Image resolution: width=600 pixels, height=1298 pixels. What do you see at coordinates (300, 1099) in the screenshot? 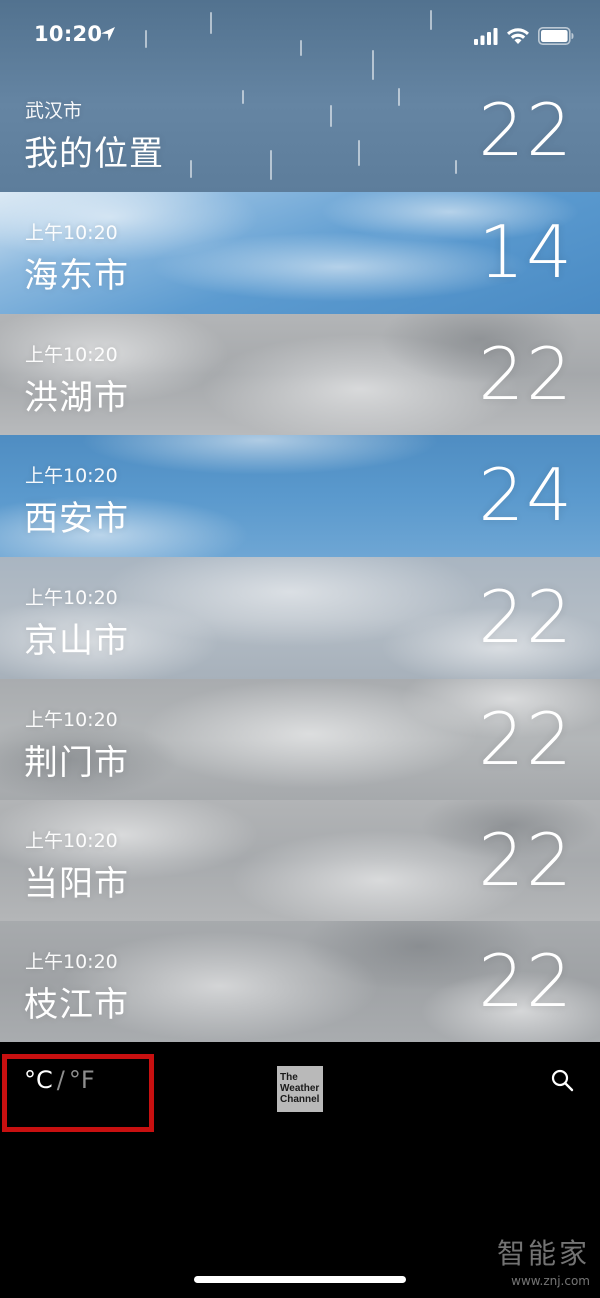
I see `logo-line: Channel` at bounding box center [300, 1099].